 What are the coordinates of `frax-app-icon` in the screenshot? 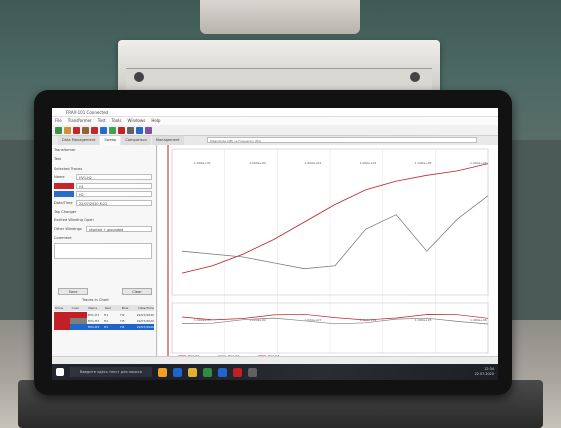 It's located at (252, 372).